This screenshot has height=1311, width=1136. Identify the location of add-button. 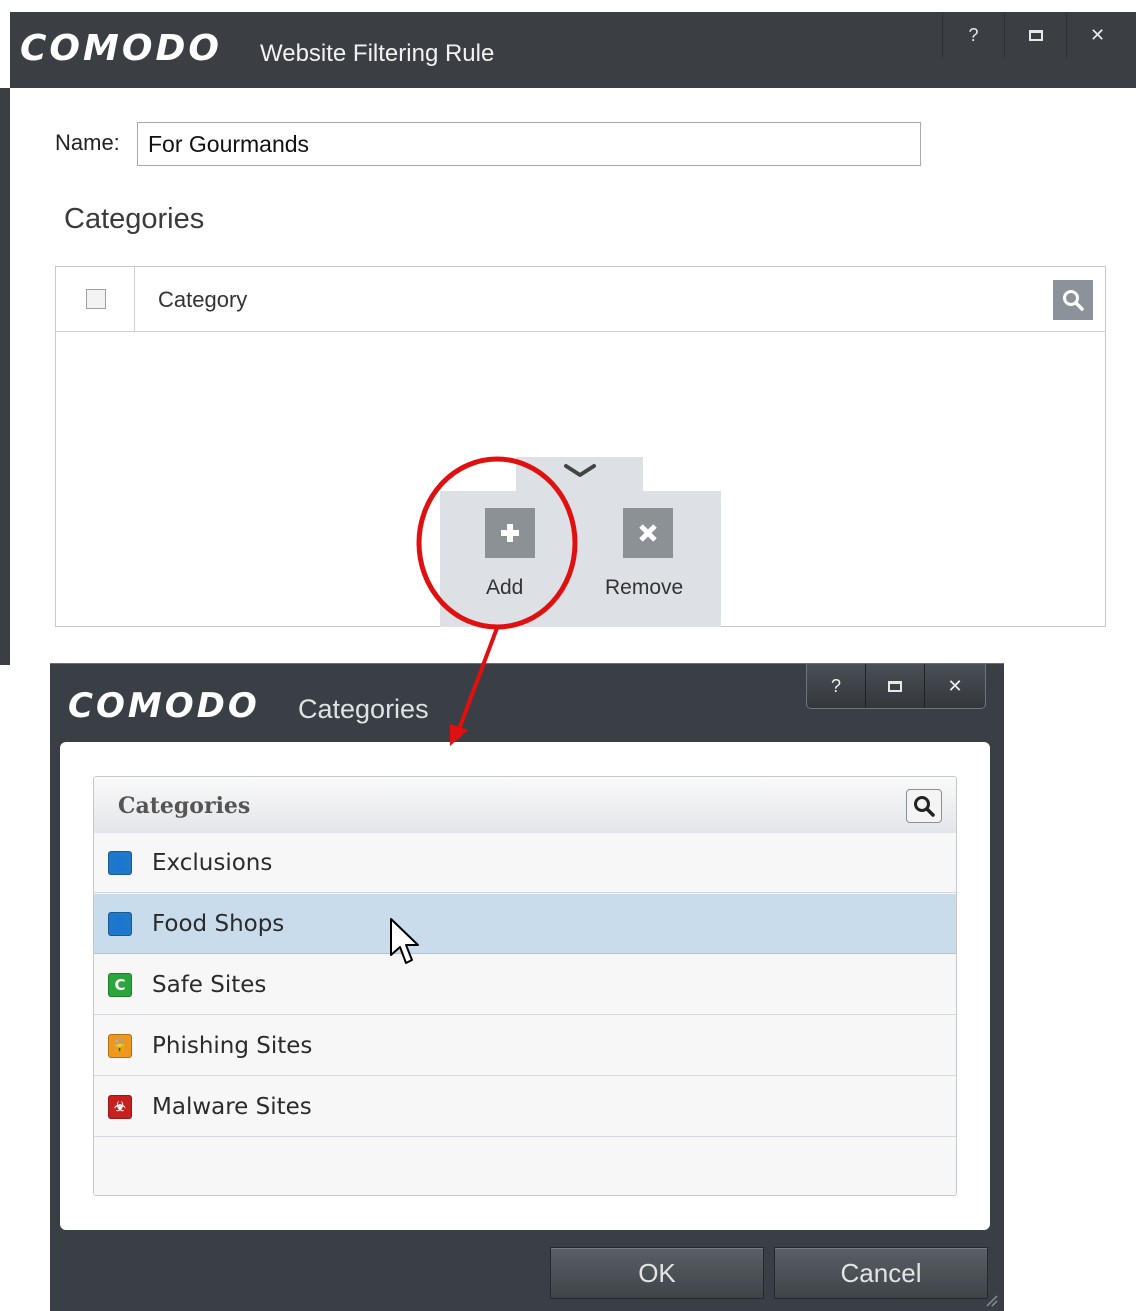
(510, 533).